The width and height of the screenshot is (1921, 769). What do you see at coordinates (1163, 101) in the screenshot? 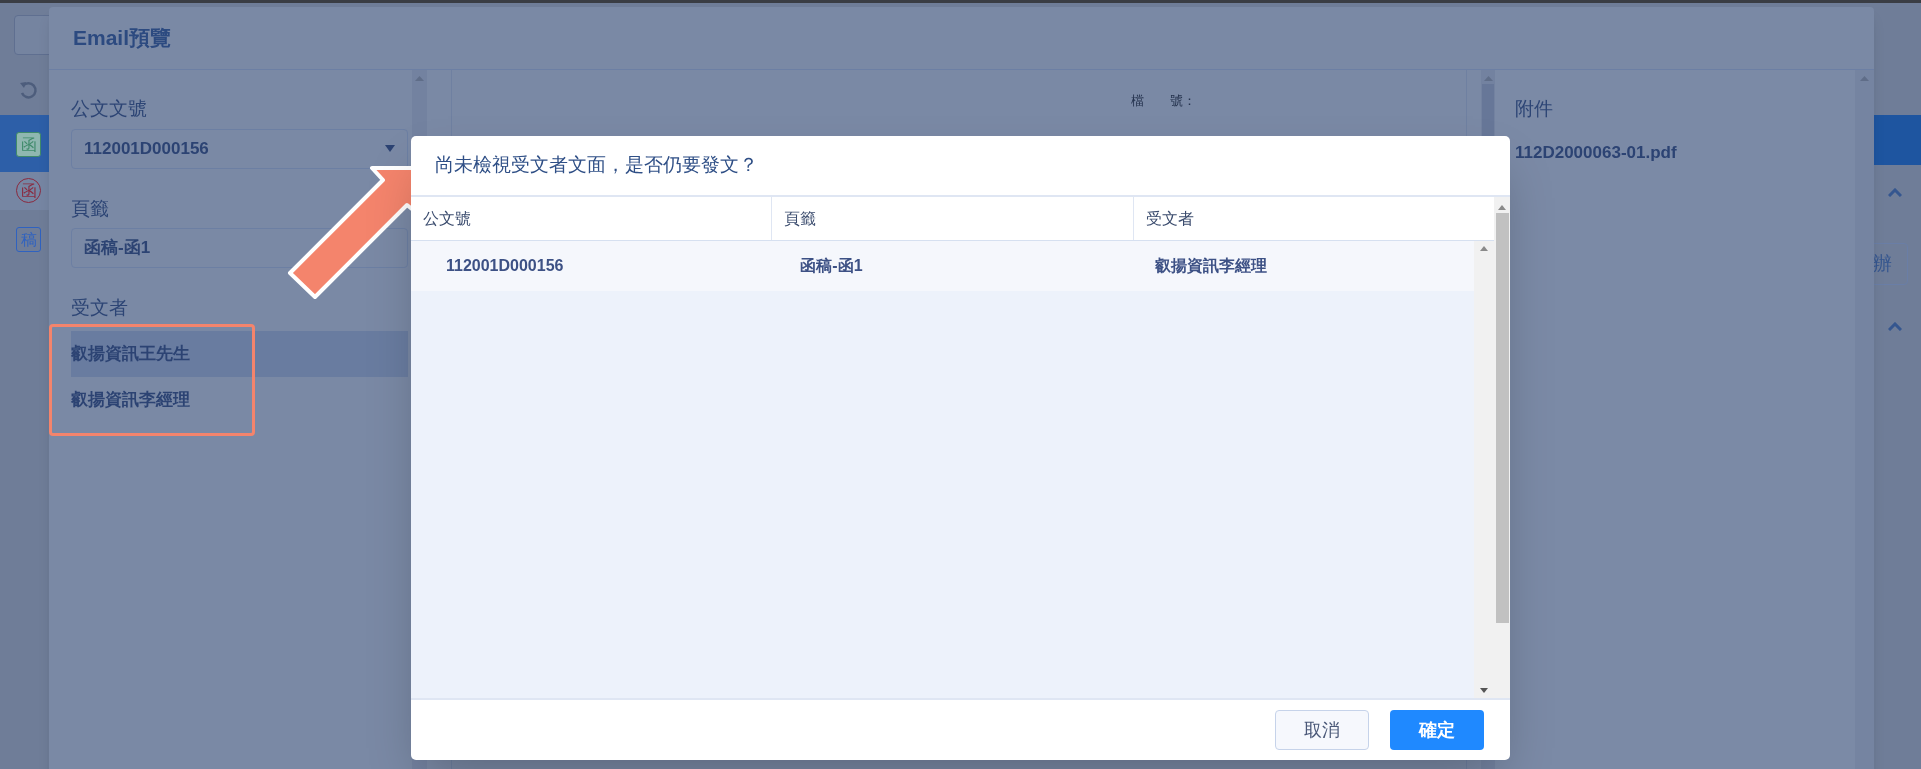
I see `document-text: 檔 號：` at bounding box center [1163, 101].